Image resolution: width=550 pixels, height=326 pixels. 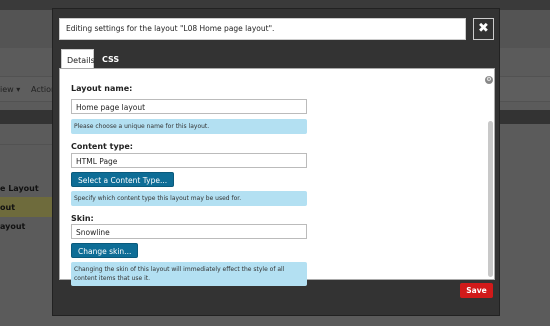 I want to click on gear-icon: ⚙, so click(x=489, y=80).